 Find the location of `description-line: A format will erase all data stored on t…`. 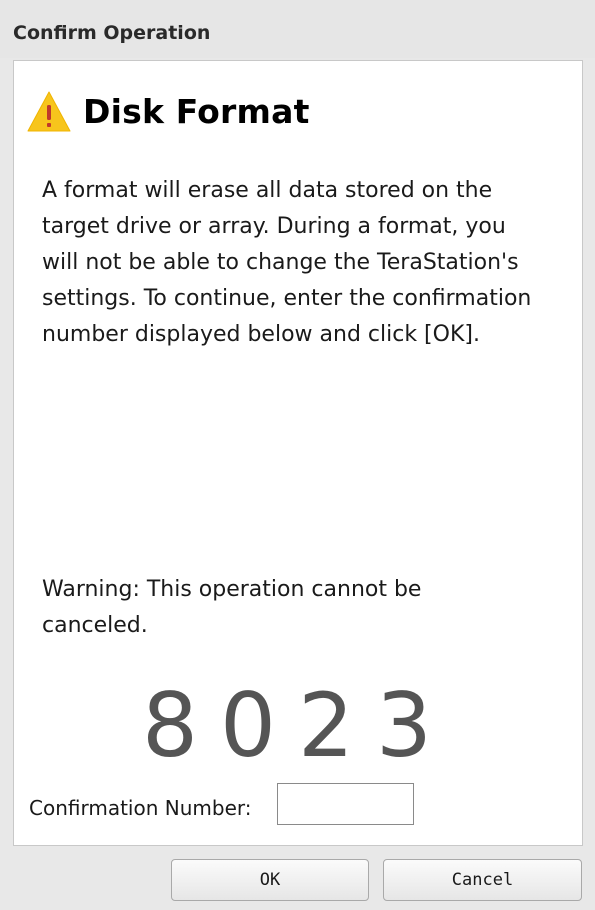

description-line: A format will erase all data stored on t… is located at coordinates (267, 190).